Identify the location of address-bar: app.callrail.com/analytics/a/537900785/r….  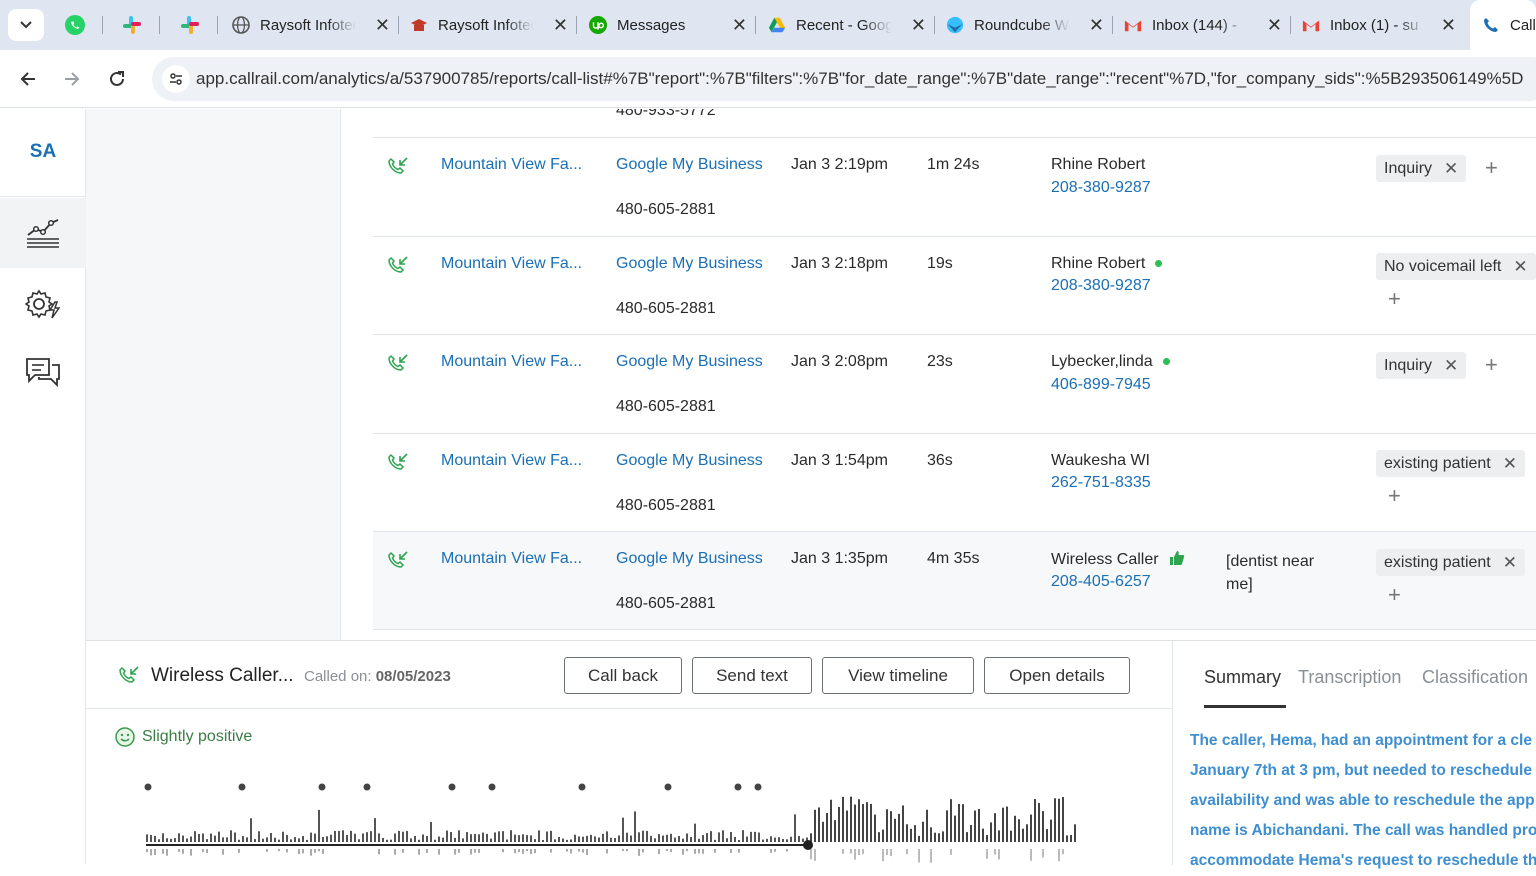
(844, 79).